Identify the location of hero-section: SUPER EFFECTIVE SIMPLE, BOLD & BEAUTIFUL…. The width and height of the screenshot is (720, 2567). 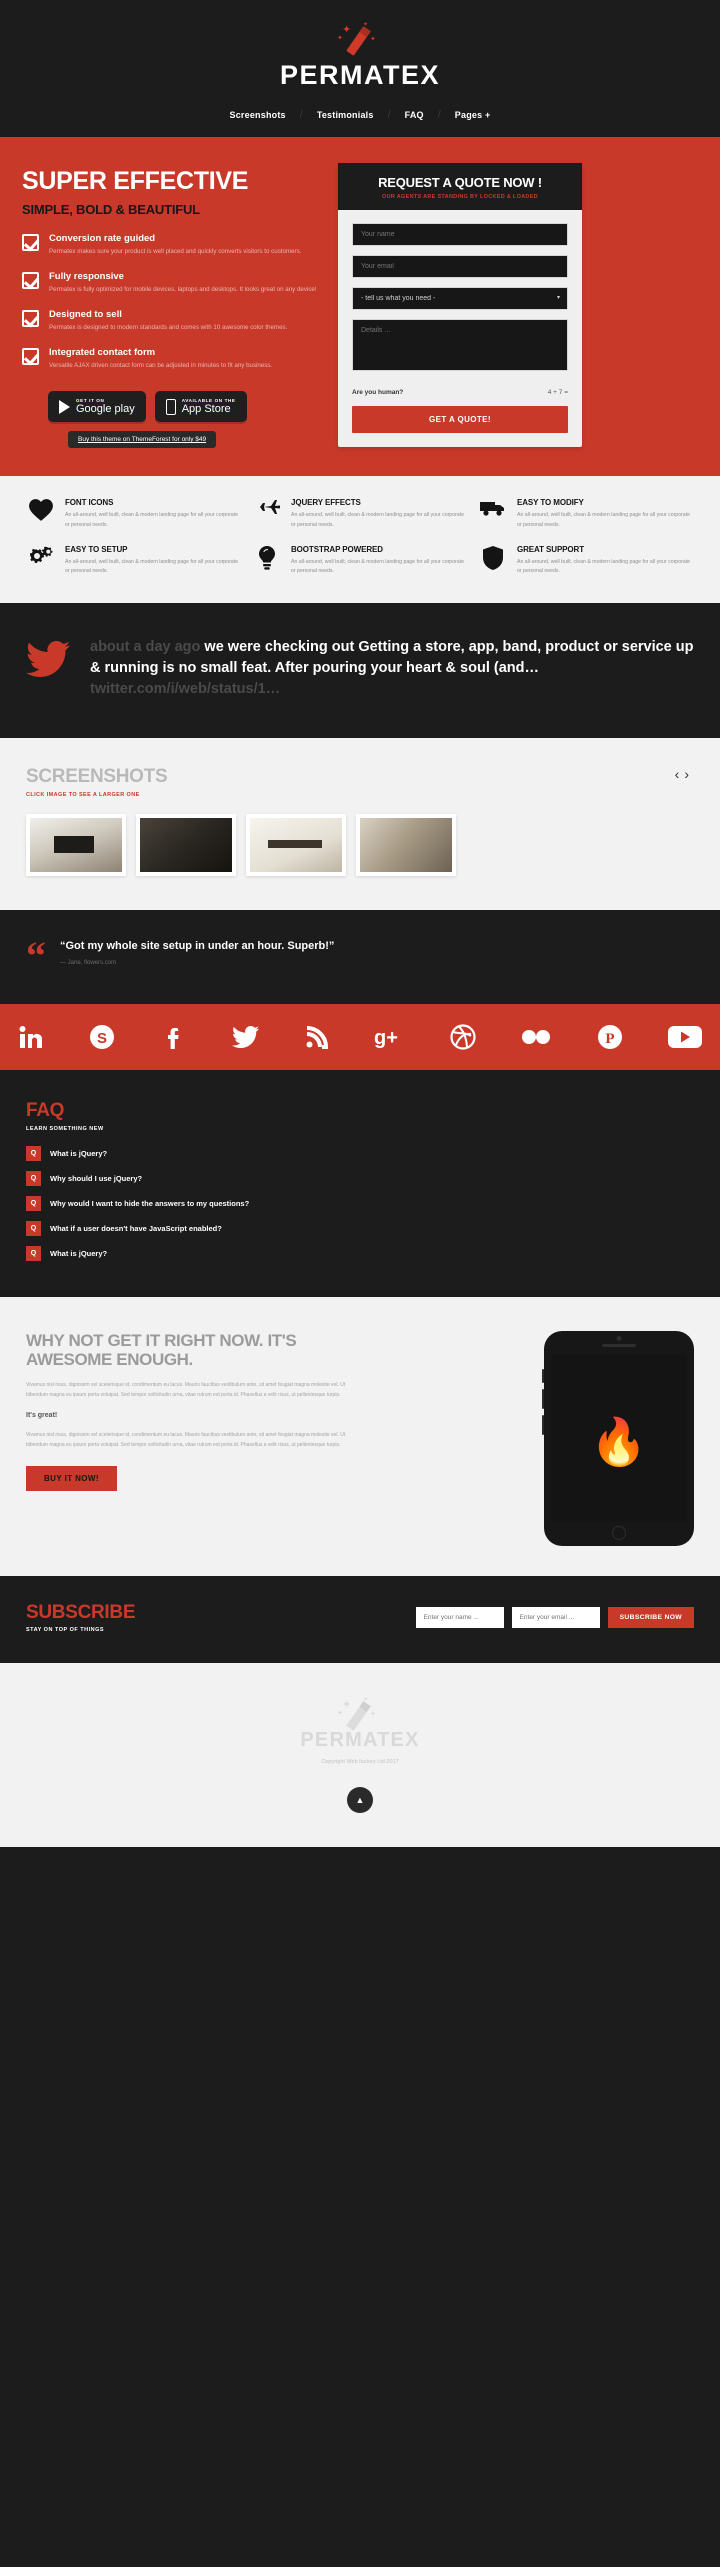
(360, 307).